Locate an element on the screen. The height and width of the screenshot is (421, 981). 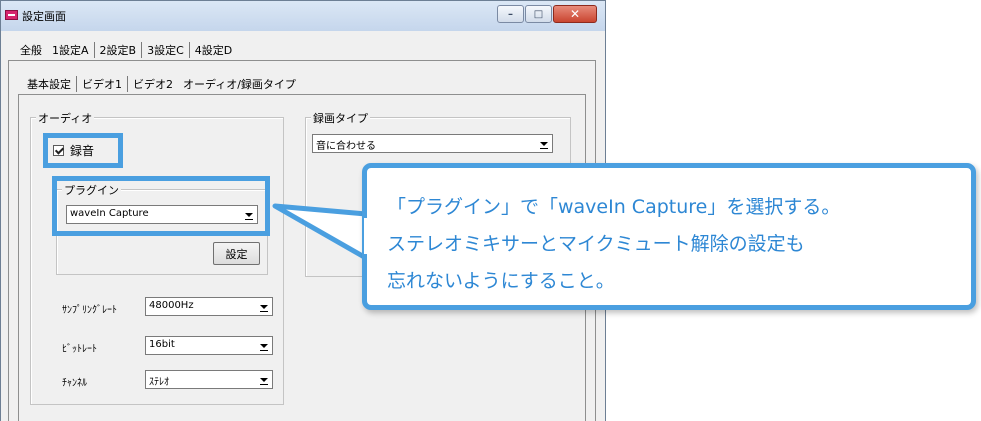
tab-video-1: ビデオ1 is located at coordinates (101, 84).